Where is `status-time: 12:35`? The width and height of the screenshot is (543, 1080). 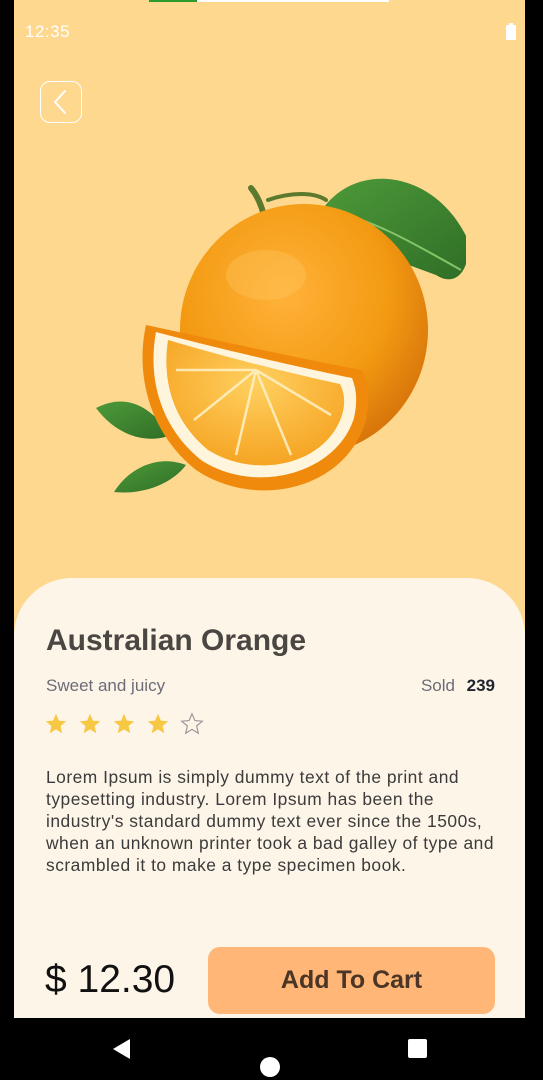 status-time: 12:35 is located at coordinates (48, 31).